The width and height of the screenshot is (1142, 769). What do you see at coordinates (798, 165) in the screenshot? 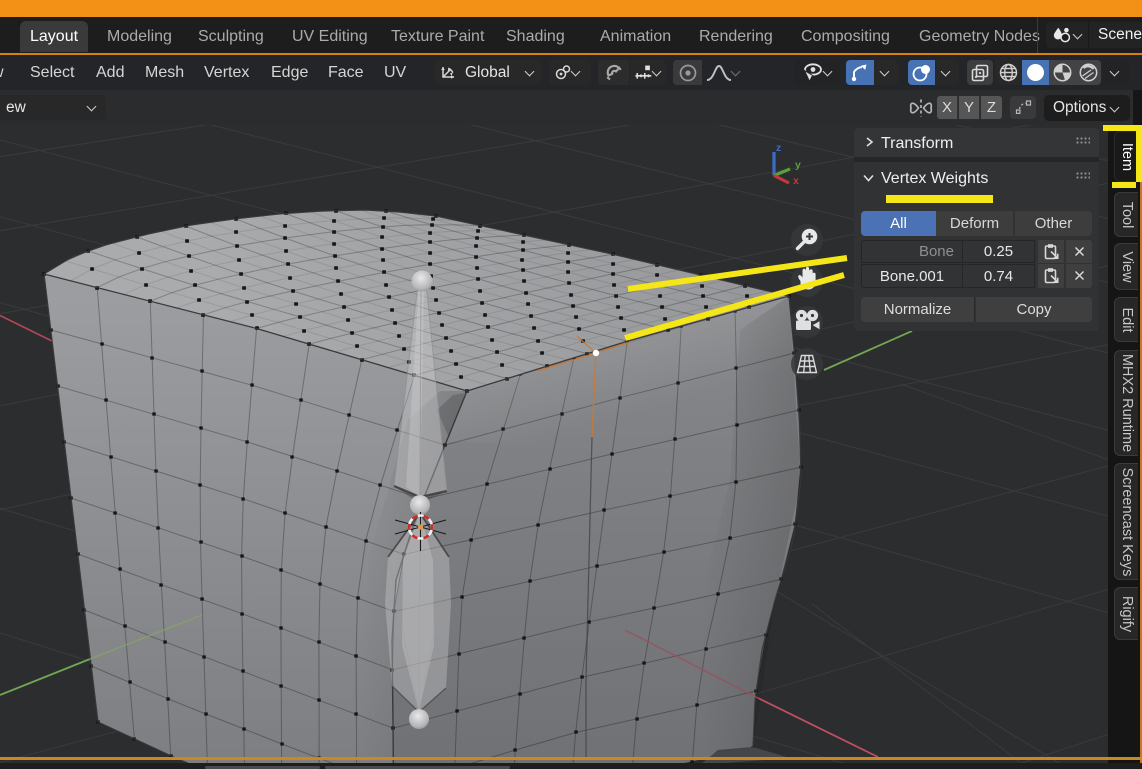
I see `svg-text: y` at bounding box center [798, 165].